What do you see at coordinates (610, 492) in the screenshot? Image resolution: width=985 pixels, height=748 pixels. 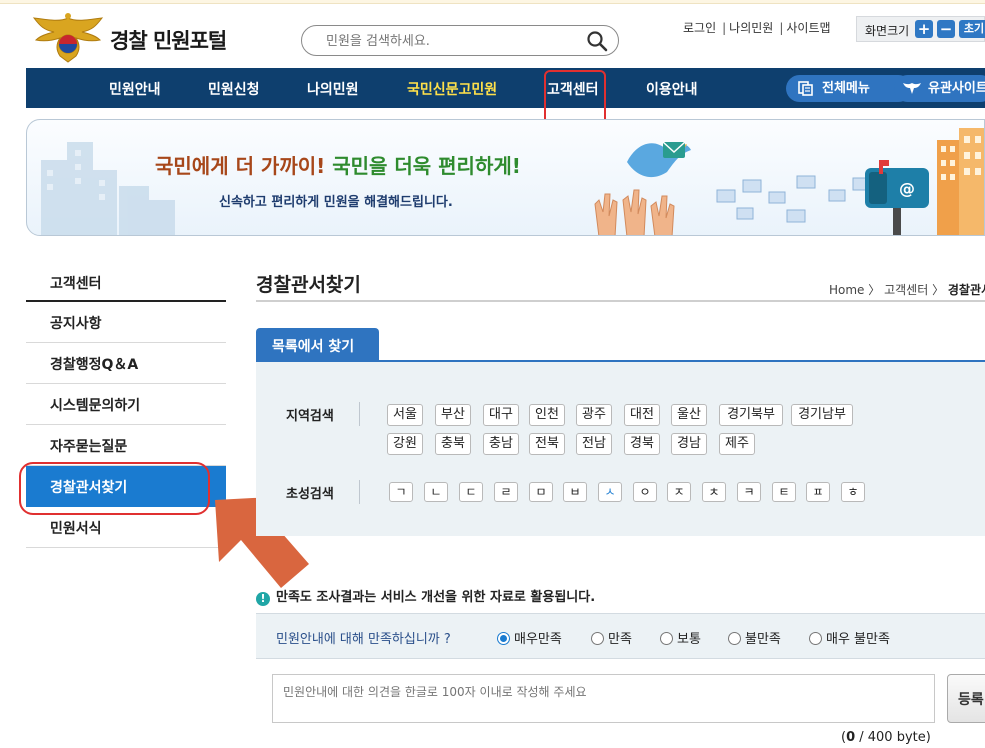 I see `initial-chip-selected: ㅅ` at bounding box center [610, 492].